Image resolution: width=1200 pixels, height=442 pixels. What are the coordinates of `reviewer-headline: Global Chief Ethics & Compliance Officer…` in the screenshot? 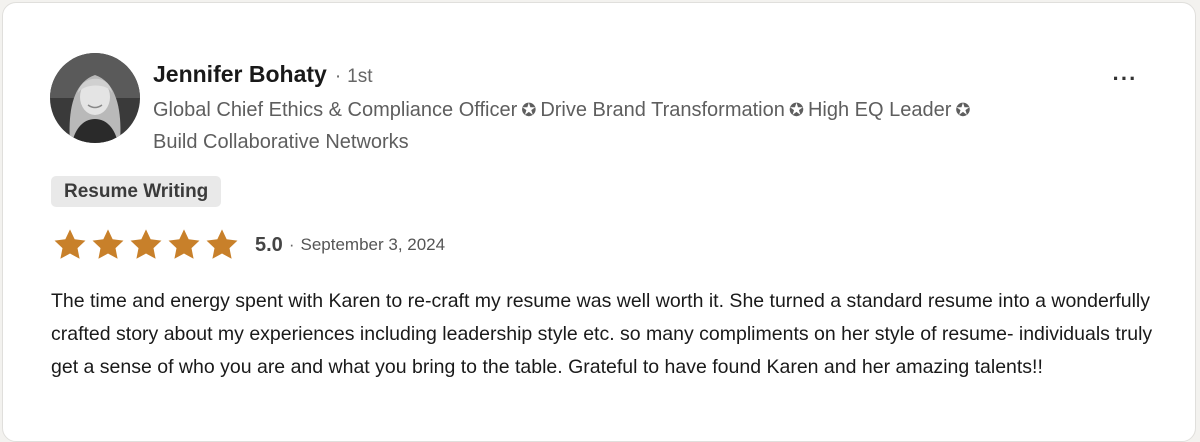 It's located at (623, 126).